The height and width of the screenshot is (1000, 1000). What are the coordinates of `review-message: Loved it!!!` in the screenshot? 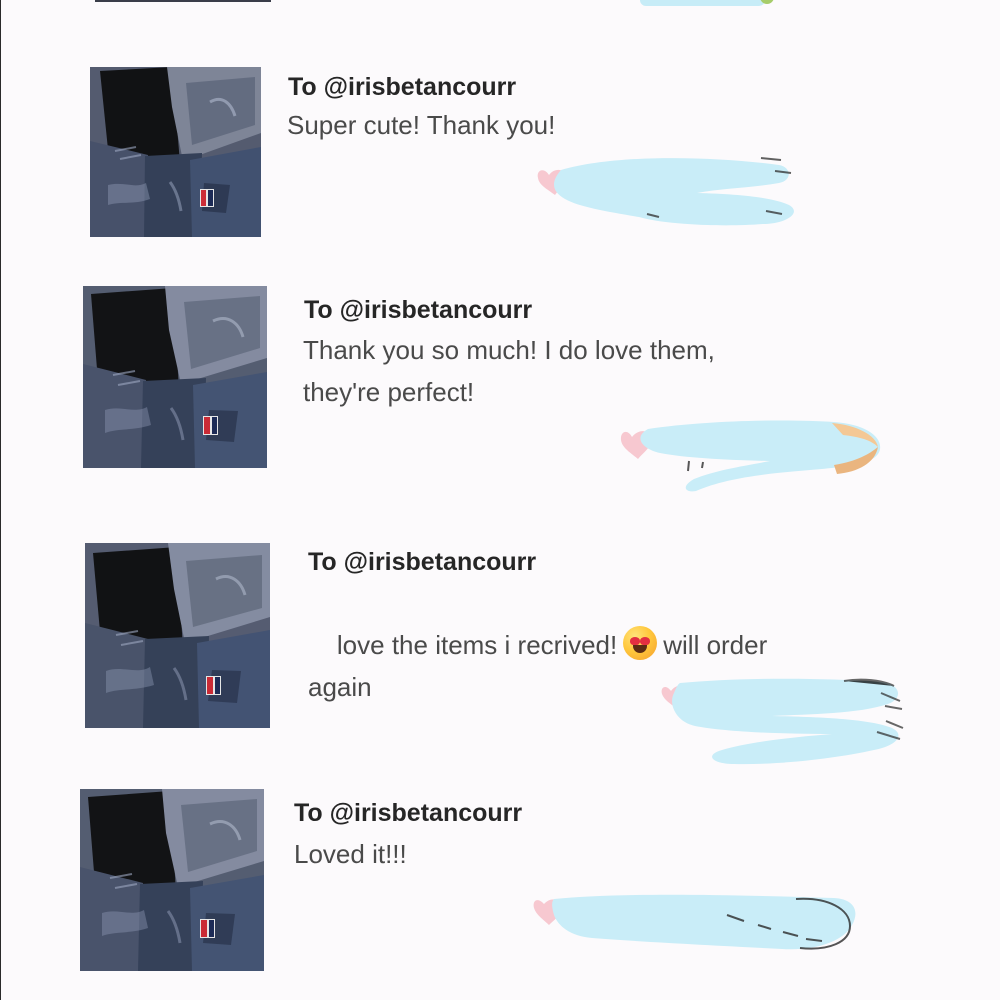 It's located at (350, 854).